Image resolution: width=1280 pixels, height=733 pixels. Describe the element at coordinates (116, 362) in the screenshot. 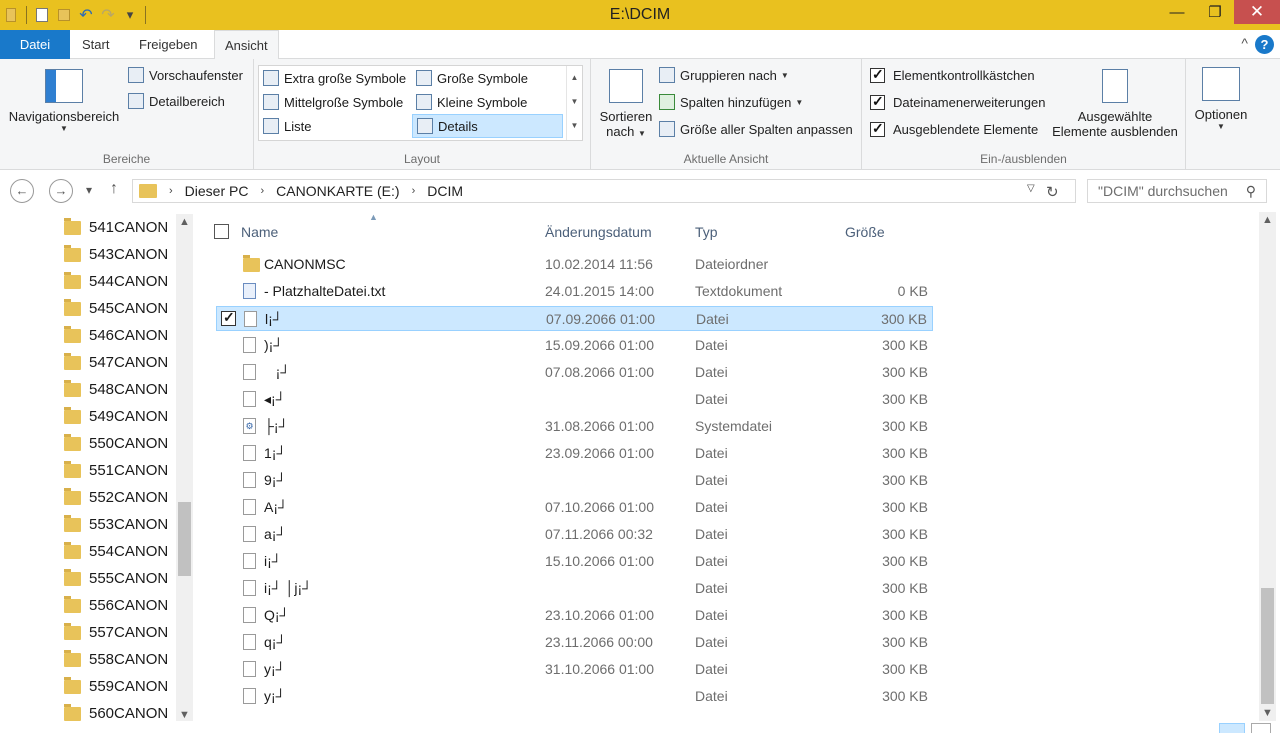

I see `tree-item: 547CANON` at that location.